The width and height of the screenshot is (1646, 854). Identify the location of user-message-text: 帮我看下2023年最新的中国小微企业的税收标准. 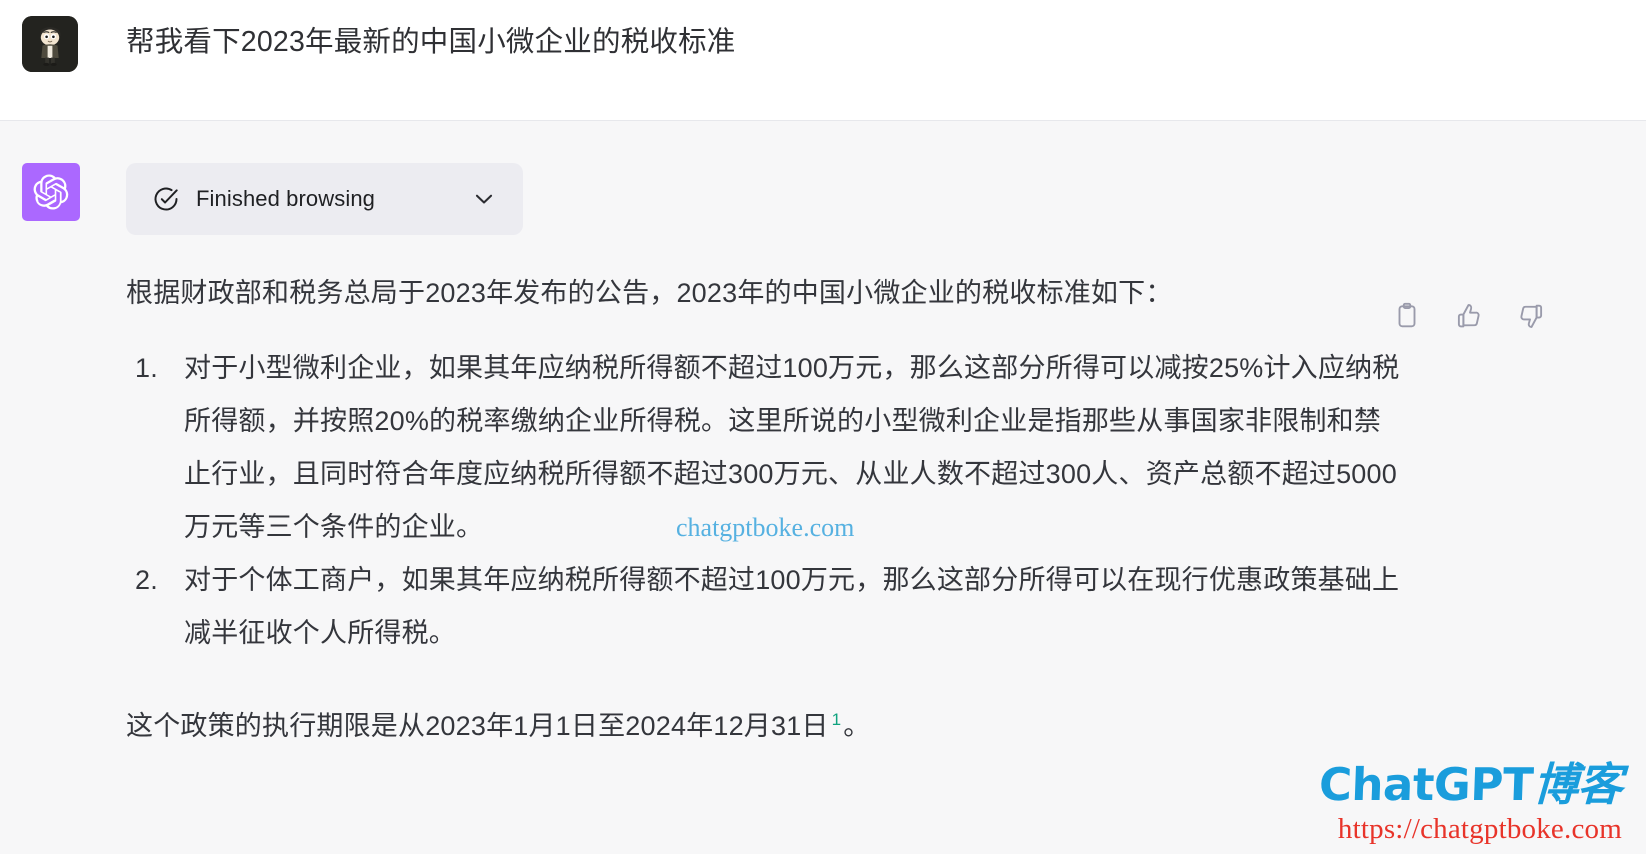
(431, 42).